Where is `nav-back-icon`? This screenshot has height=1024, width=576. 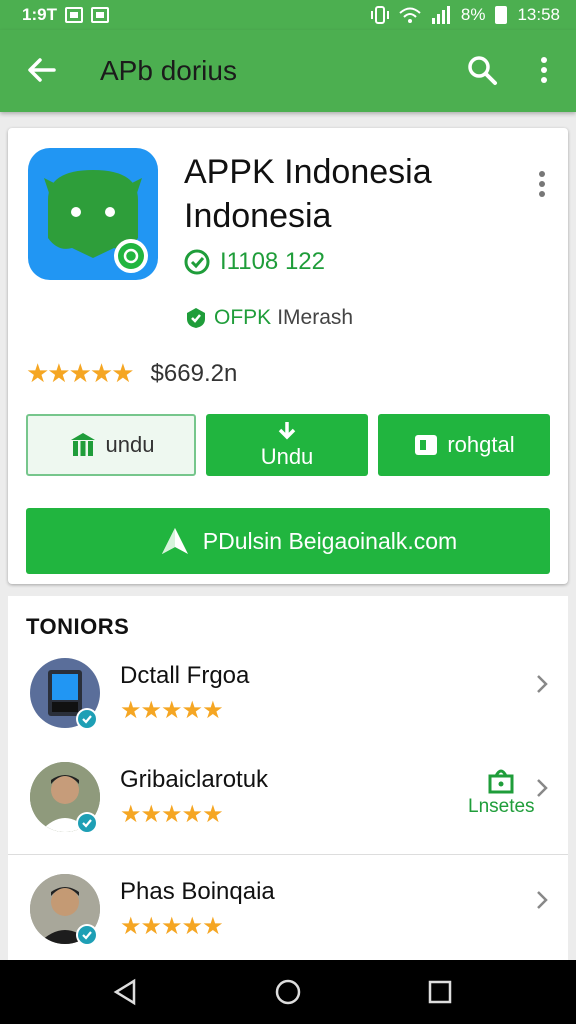
nav-back-icon is located at coordinates (126, 992).